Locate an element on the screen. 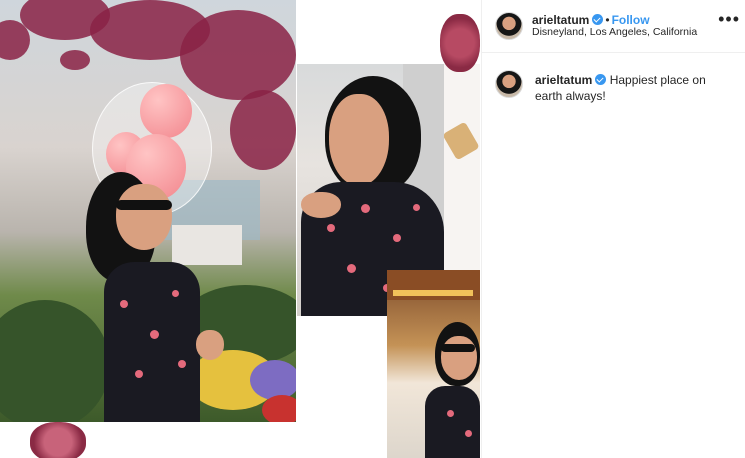 The width and height of the screenshot is (745, 458). collage-strip-decor is located at coordinates (462, 167).